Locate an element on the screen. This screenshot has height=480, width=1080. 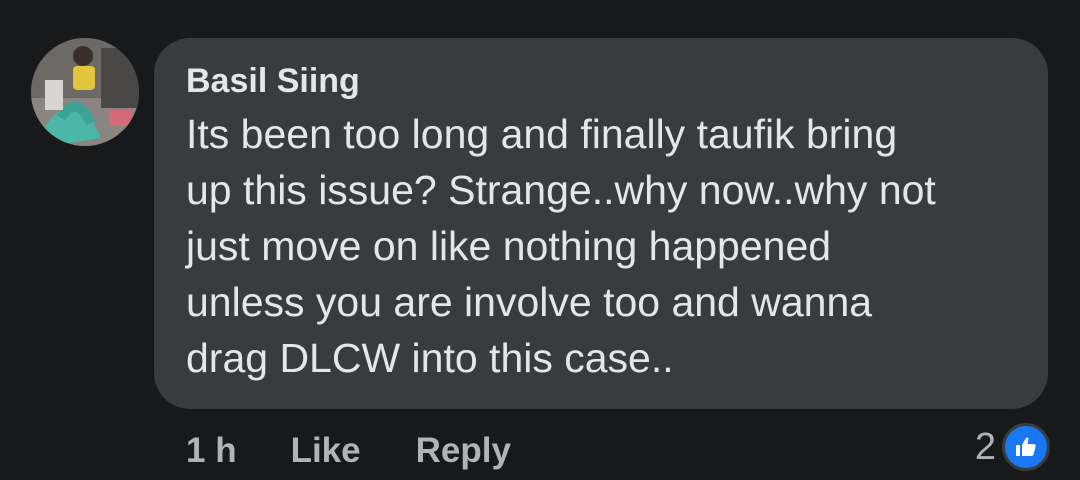
comment-text-line: just move on like nothing happened is located at coordinates (509, 246).